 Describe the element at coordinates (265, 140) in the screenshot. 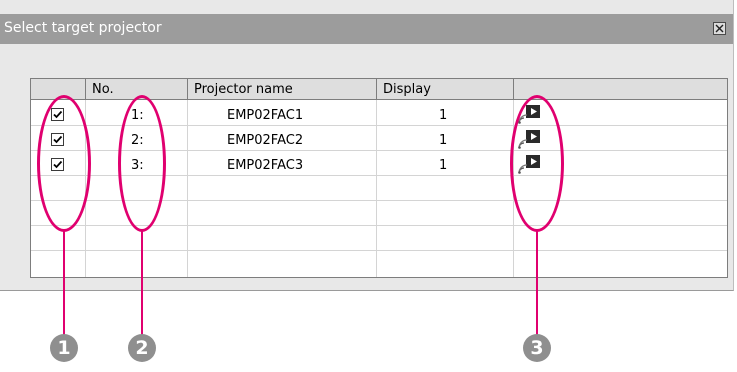

I see `projector-name-2: EMP02FAC2` at that location.